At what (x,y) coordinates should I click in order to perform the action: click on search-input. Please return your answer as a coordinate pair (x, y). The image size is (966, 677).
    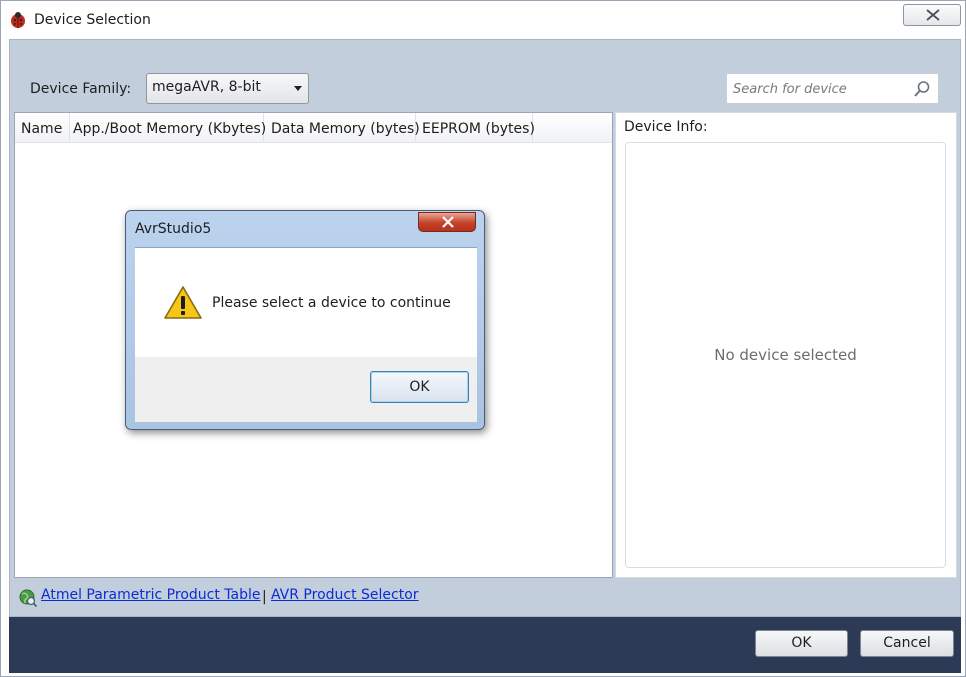
    Looking at the image, I should click on (818, 89).